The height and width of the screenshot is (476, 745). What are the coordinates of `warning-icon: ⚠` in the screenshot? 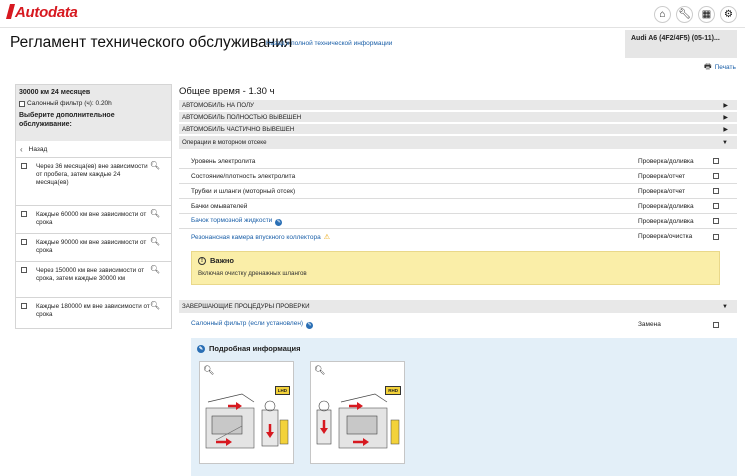 It's located at (327, 237).